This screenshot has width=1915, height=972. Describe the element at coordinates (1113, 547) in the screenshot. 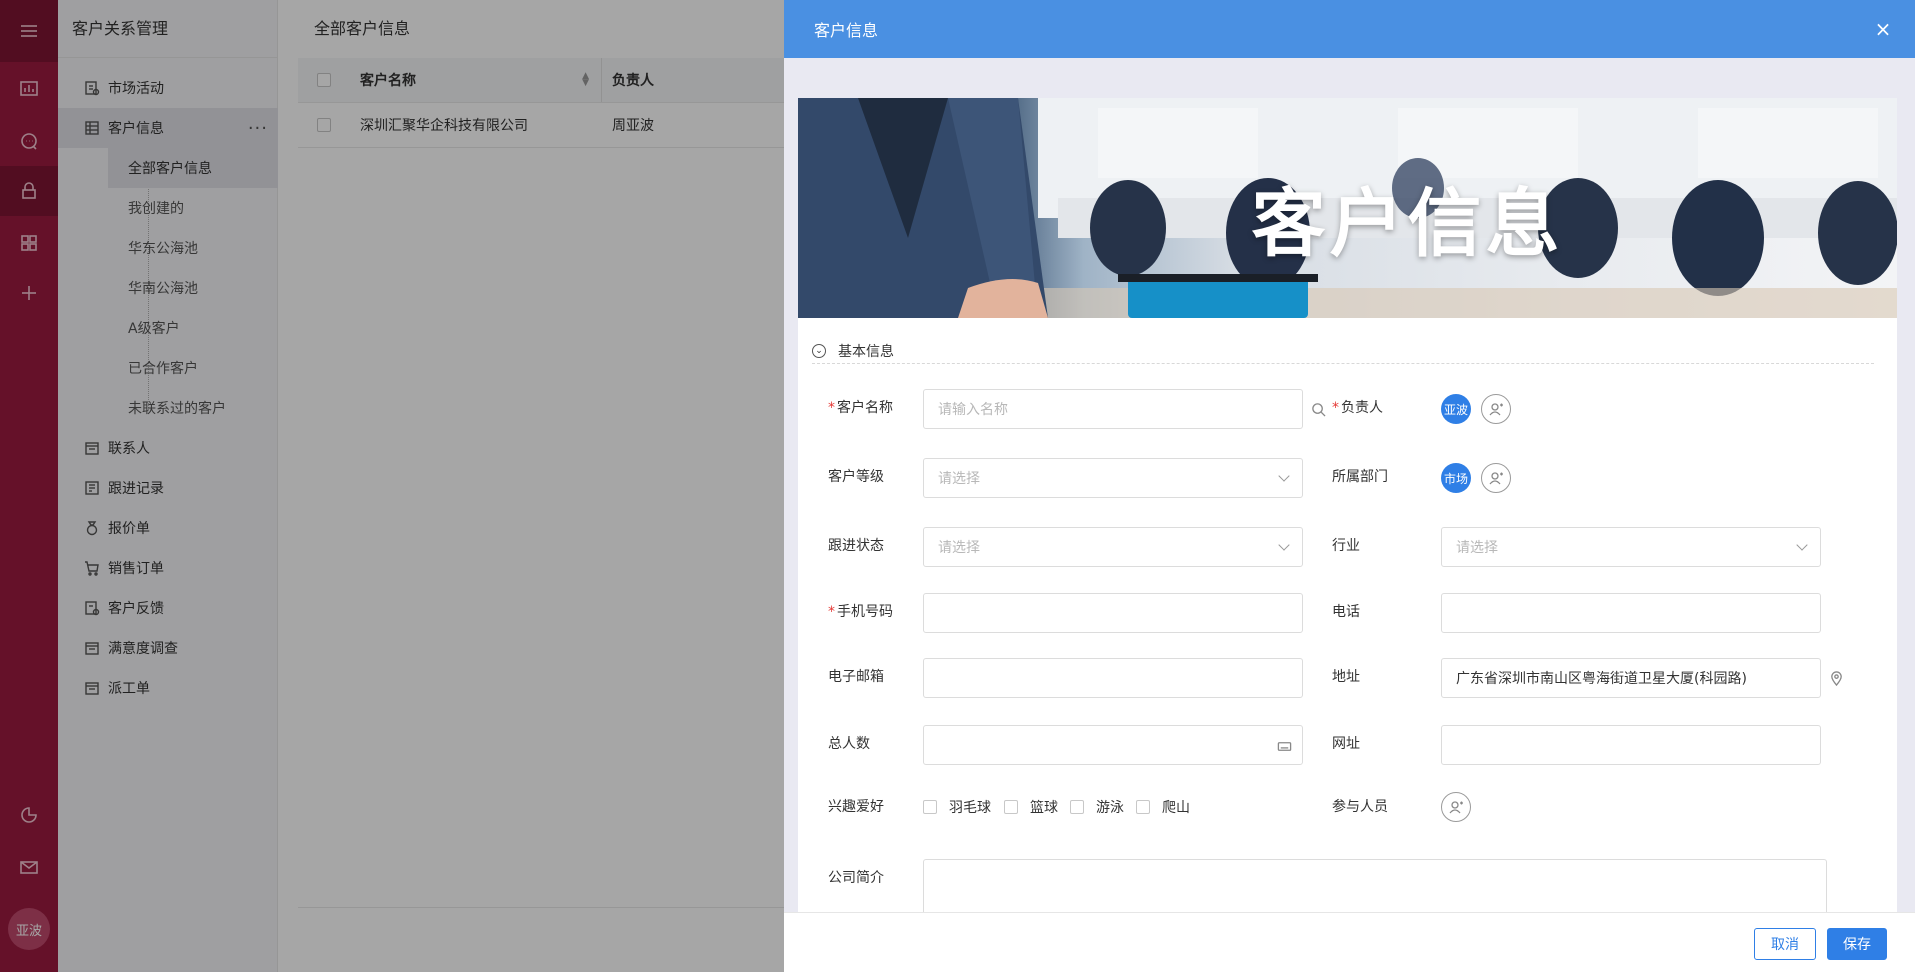

I see `follow-status-select: 请选择` at that location.